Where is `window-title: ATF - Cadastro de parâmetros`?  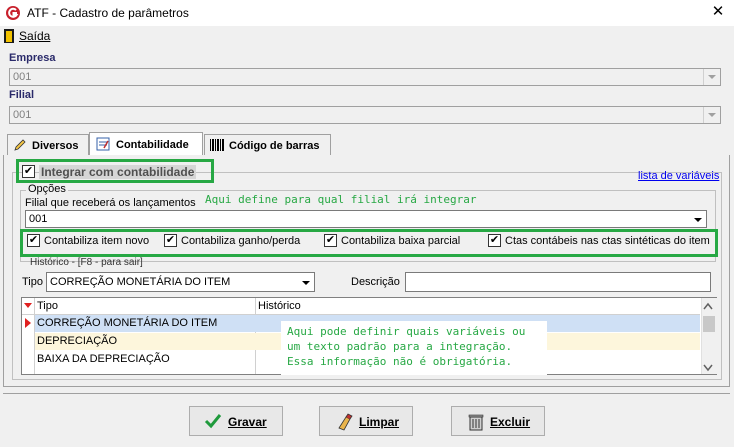 window-title: ATF - Cadastro de parâmetros is located at coordinates (108, 13).